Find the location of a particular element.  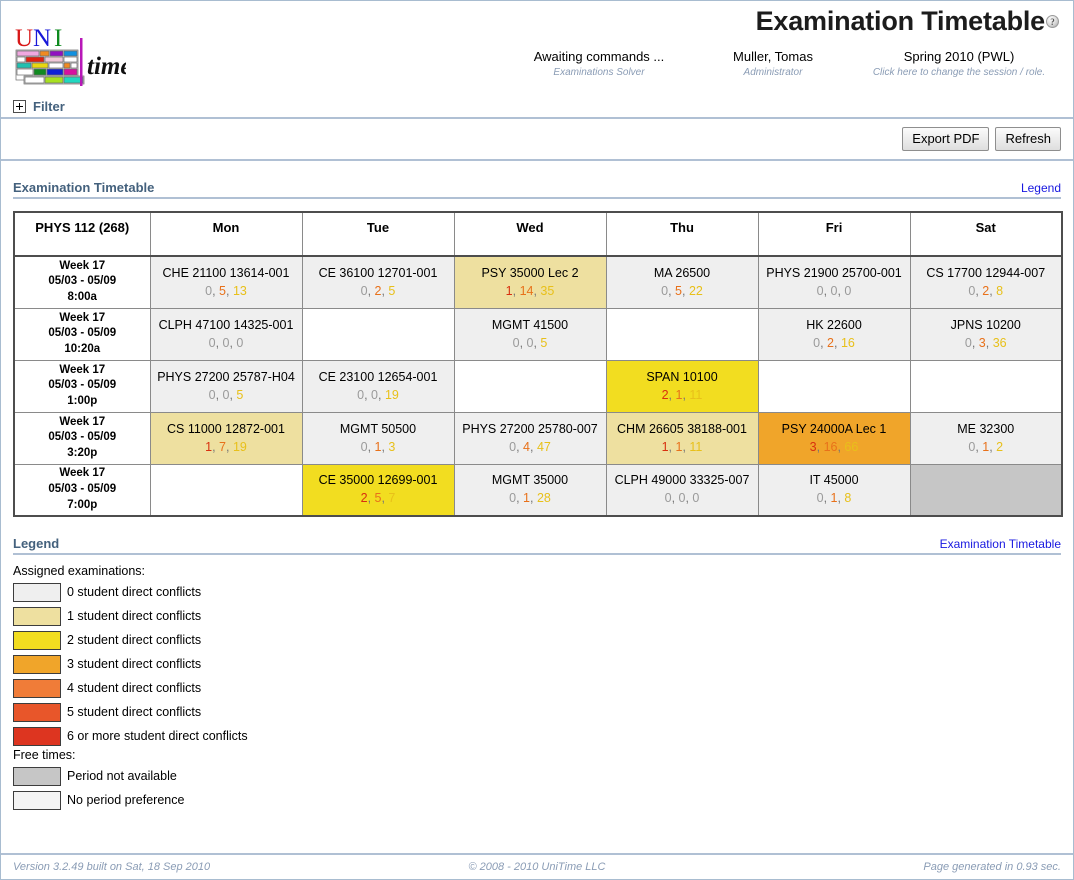

timetable-cell-exam: CS 17700 12944-007 0, 2, 8 is located at coordinates (986, 282).